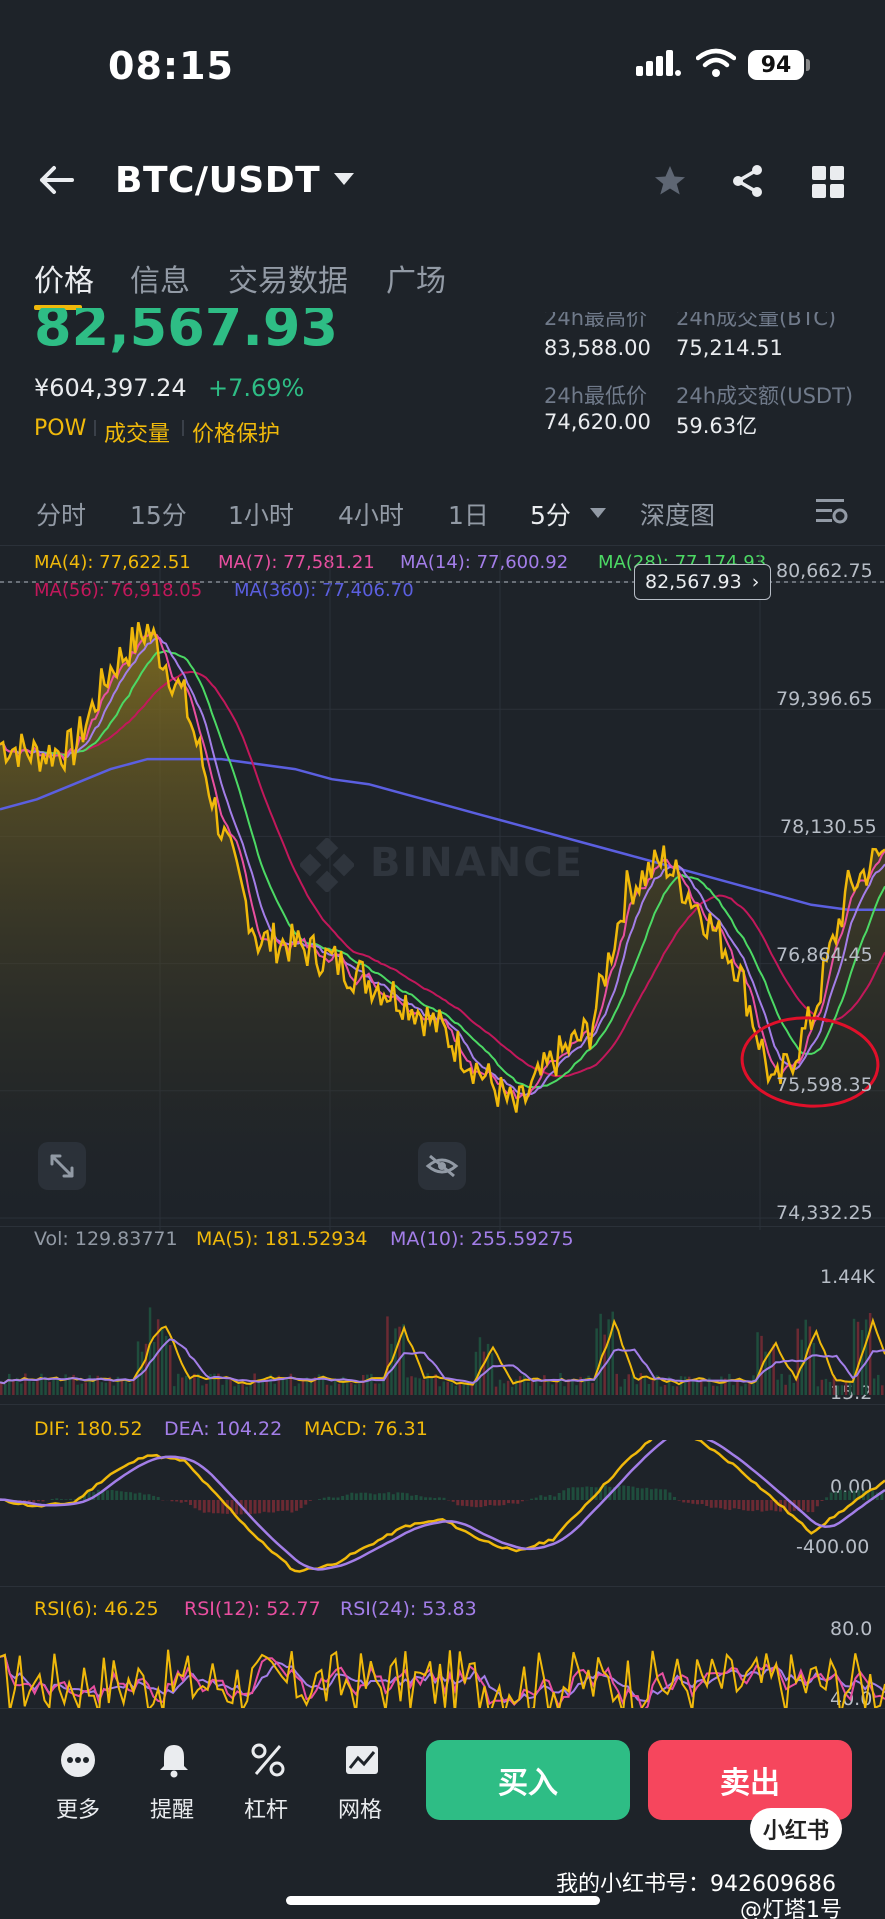  I want to click on interval-4h: 4小时, so click(371, 514).